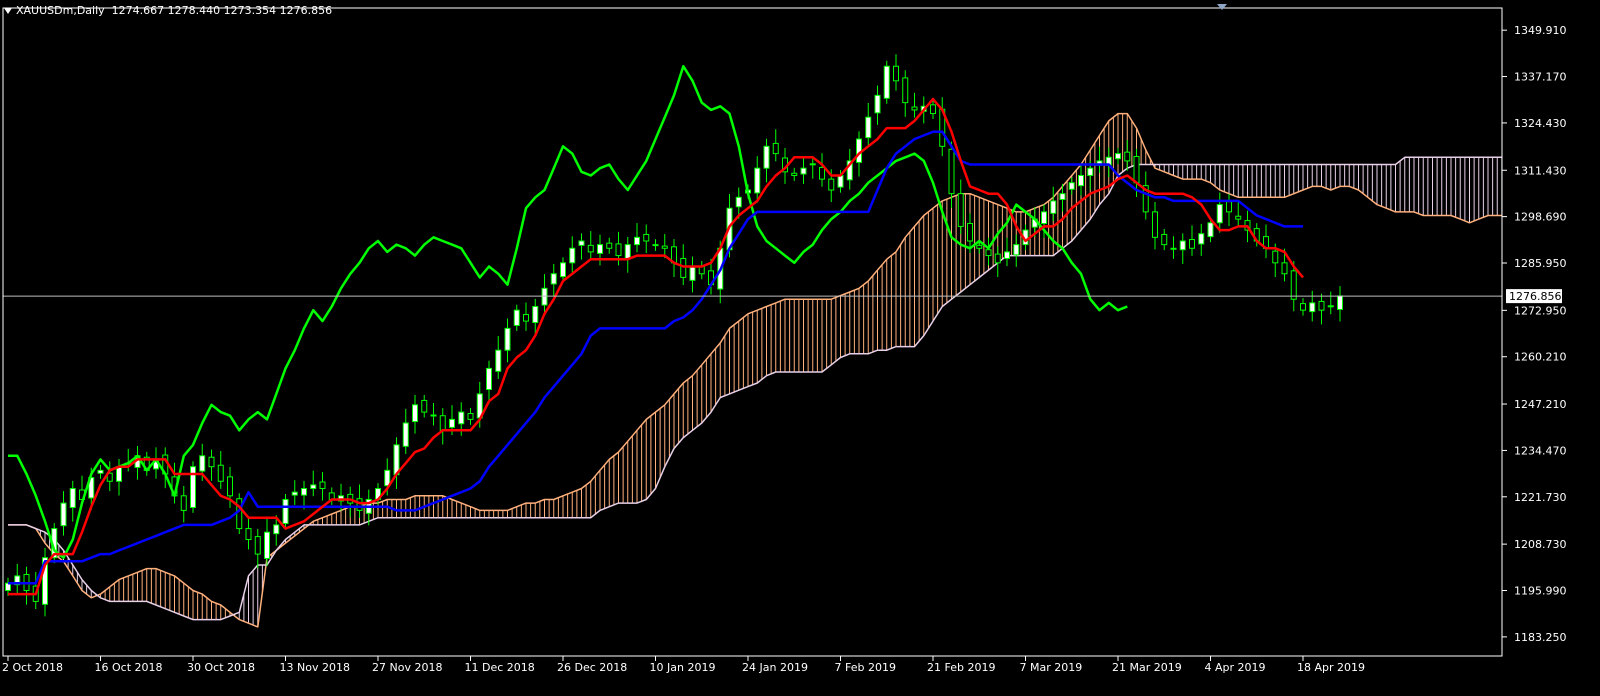 Image resolution: width=1600 pixels, height=696 pixels. I want to click on current-price-label: 1276.856, so click(1535, 296).